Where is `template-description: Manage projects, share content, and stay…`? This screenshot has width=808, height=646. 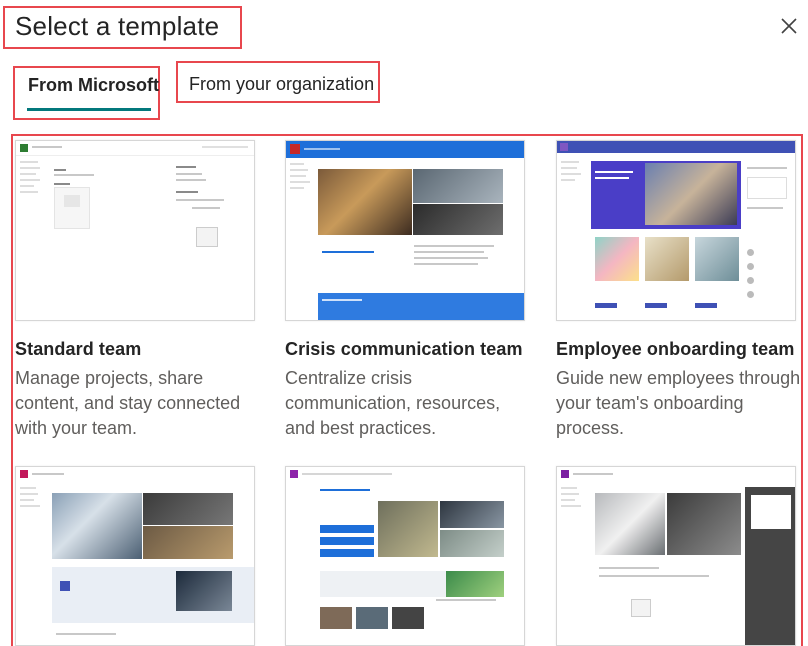 template-description: Manage projects, share content, and stay… is located at coordinates (128, 403).